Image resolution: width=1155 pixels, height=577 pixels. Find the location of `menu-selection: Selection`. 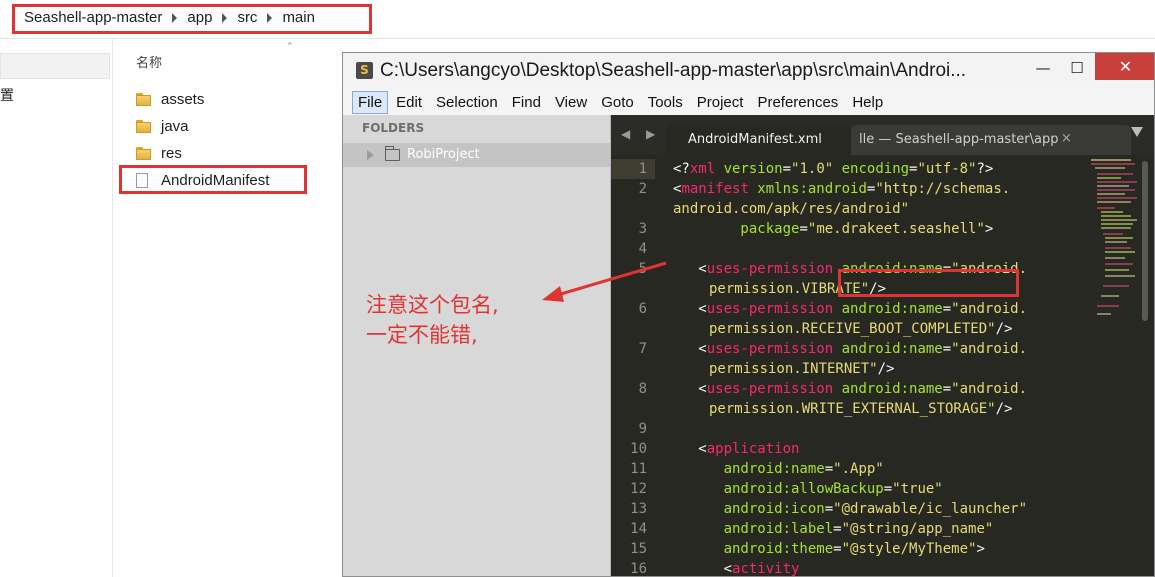

menu-selection: Selection is located at coordinates (467, 102).